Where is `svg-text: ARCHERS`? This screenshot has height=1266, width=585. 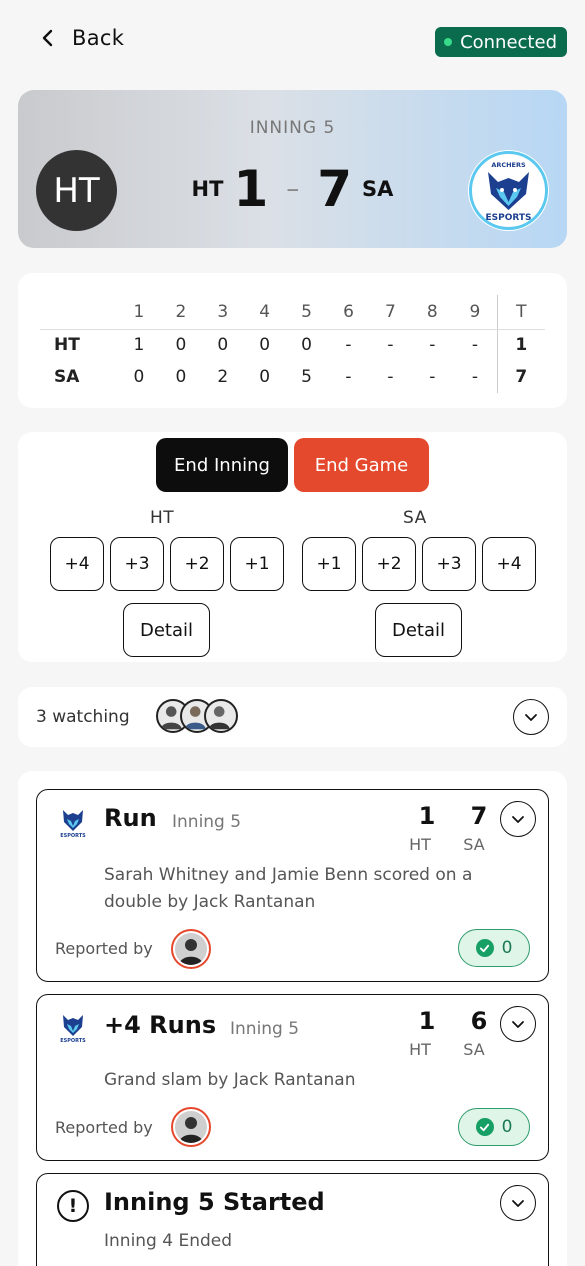 svg-text: ARCHERS is located at coordinates (508, 165).